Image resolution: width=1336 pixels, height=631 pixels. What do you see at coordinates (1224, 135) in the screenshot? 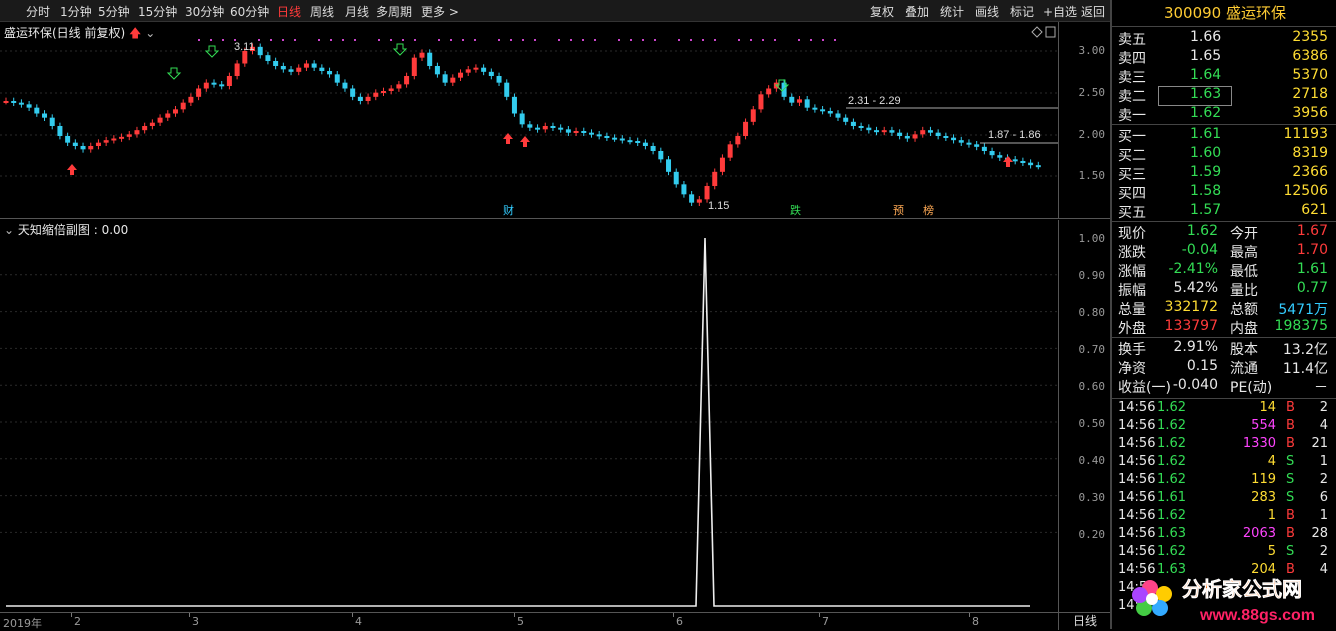
I see `bid-row: 买一 1.61 11193` at bounding box center [1224, 135].